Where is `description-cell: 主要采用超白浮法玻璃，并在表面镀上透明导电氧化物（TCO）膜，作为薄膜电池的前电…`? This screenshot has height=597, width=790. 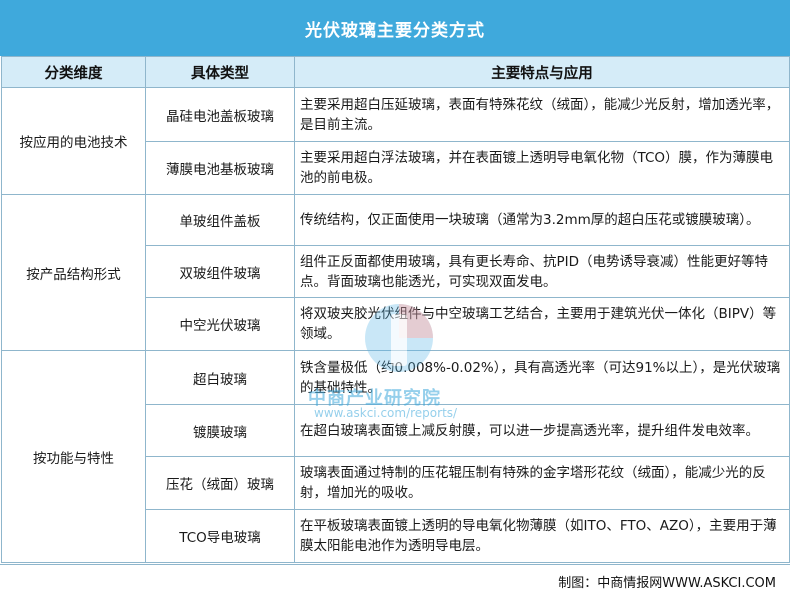 description-cell: 主要采用超白浮法玻璃，并在表面镀上透明导电氧化物（TCO）膜，作为薄膜电池的前电… is located at coordinates (542, 168).